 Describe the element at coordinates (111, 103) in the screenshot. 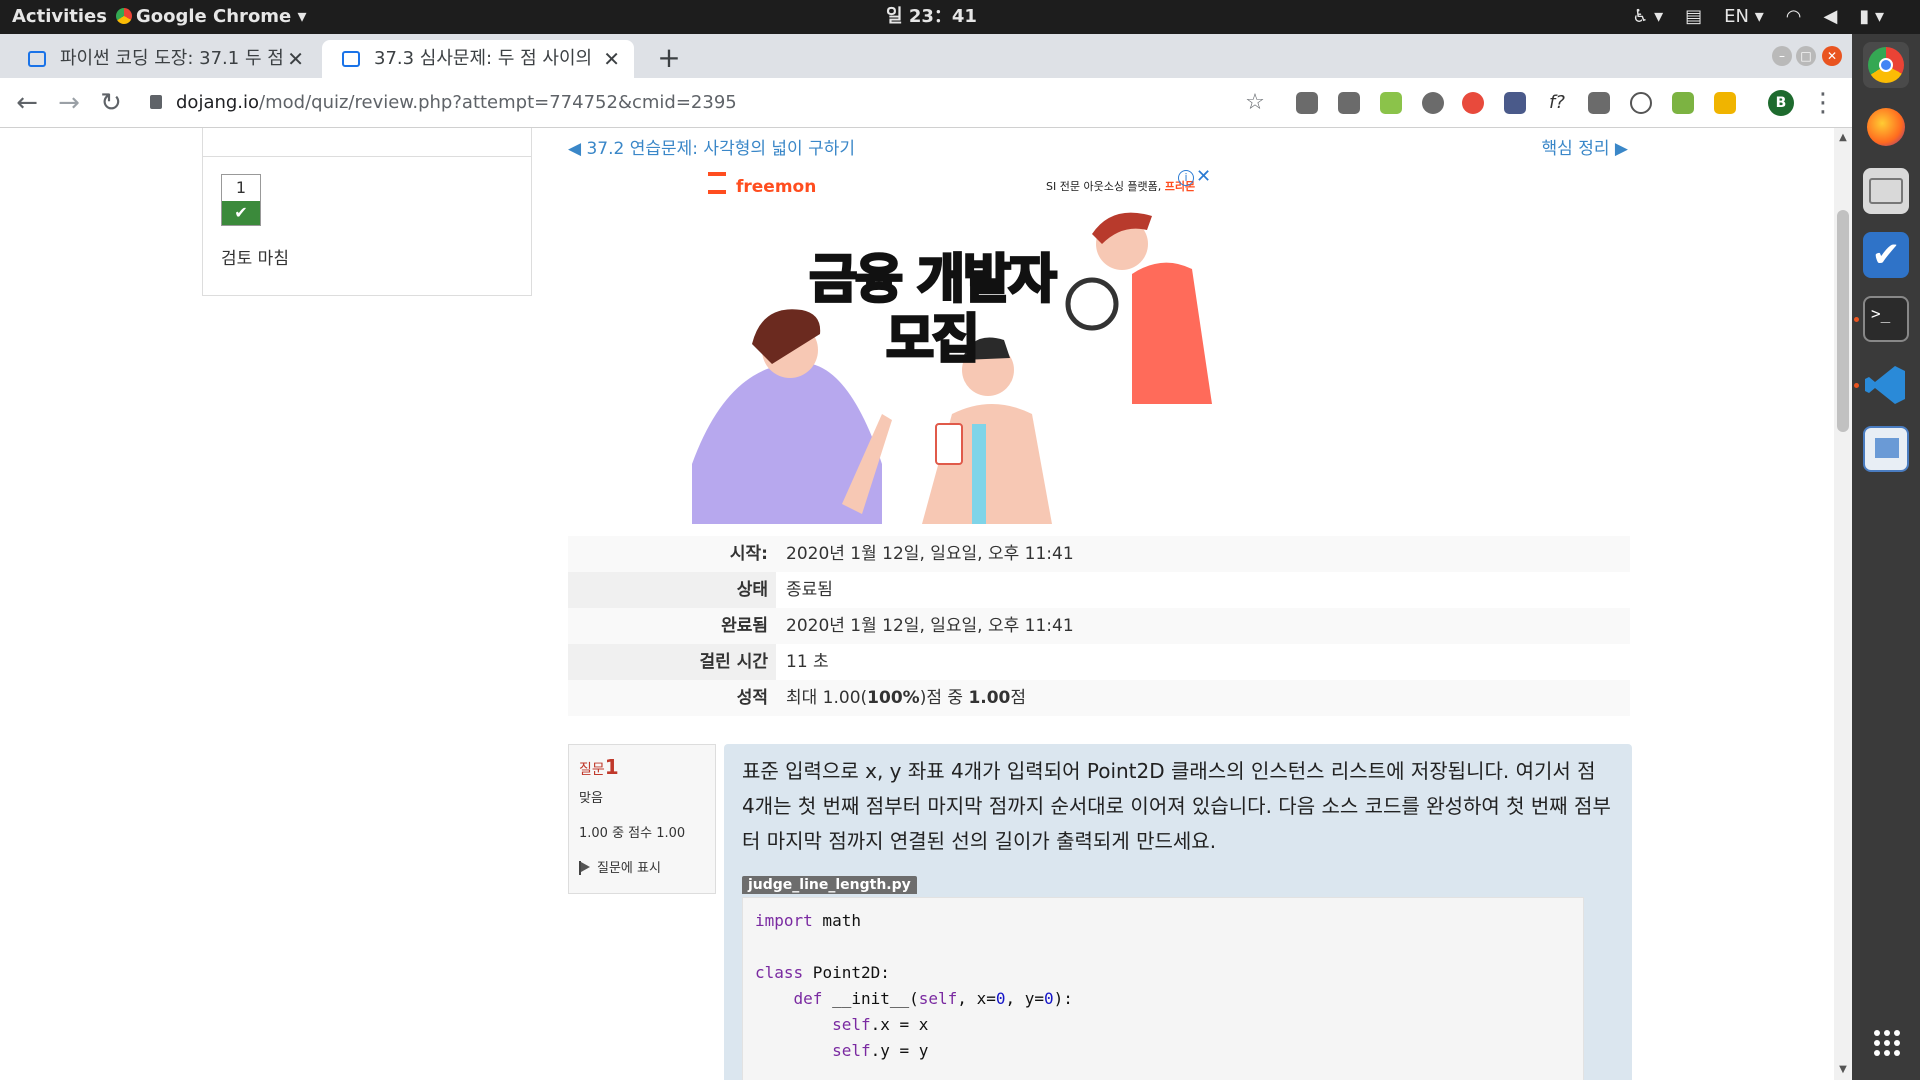

I see `reload-button: ↻` at that location.